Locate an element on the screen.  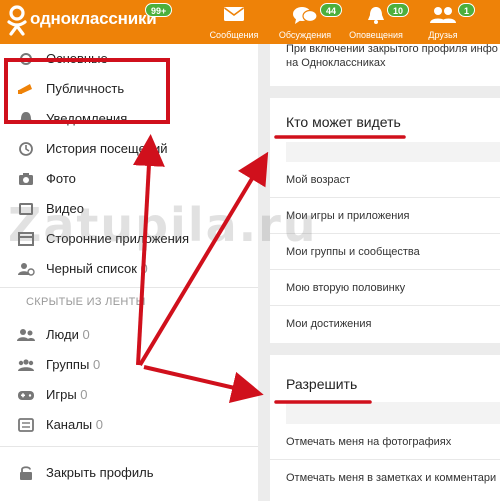
brand-badge: 99+ is located at coordinates (159, 10).